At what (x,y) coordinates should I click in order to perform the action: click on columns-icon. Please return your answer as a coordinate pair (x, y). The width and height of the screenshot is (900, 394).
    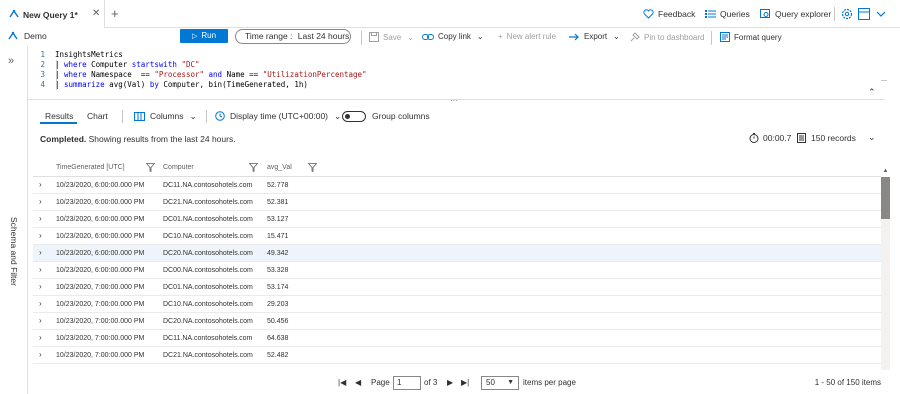
    Looking at the image, I should click on (139, 116).